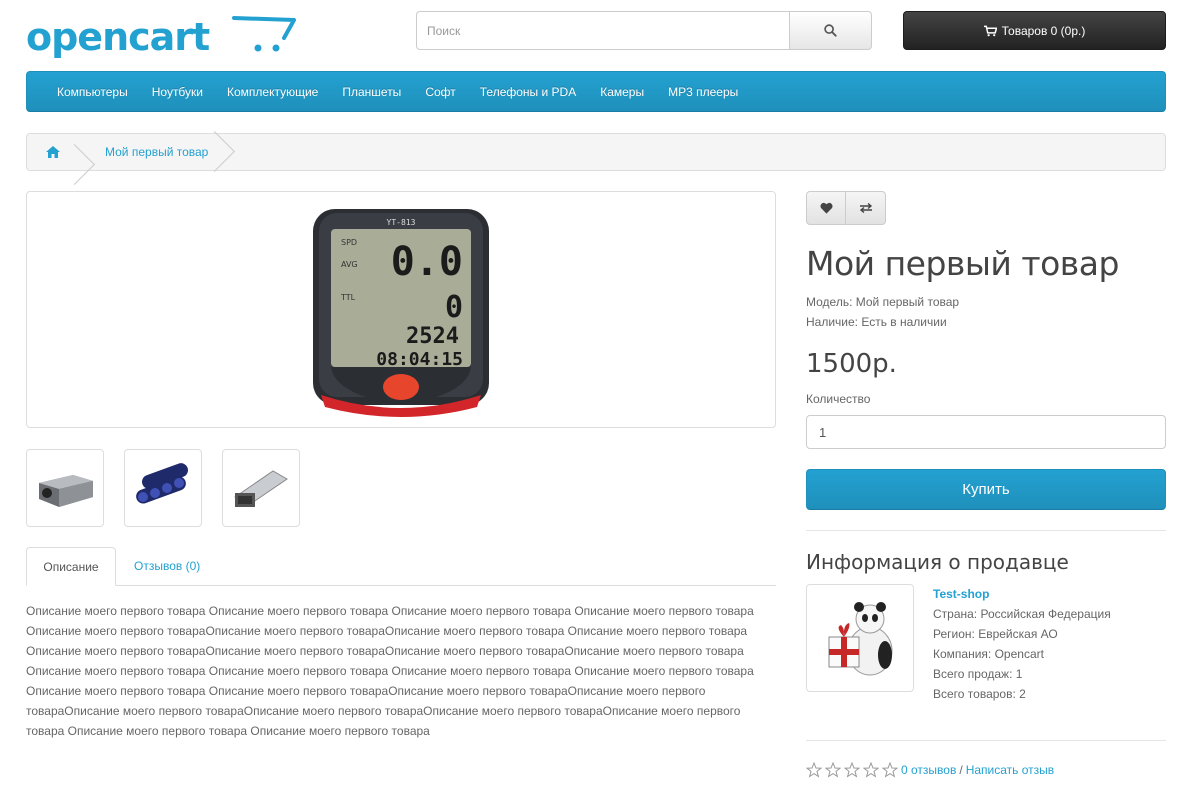 This screenshot has width=1192, height=793. What do you see at coordinates (1043, 30) in the screenshot?
I see `cart-label: Товаров 0 (0р.)` at bounding box center [1043, 30].